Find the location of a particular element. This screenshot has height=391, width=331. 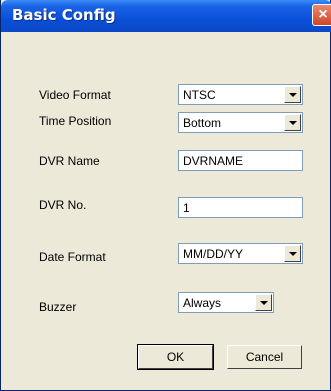

ok-button: OK is located at coordinates (175, 357).